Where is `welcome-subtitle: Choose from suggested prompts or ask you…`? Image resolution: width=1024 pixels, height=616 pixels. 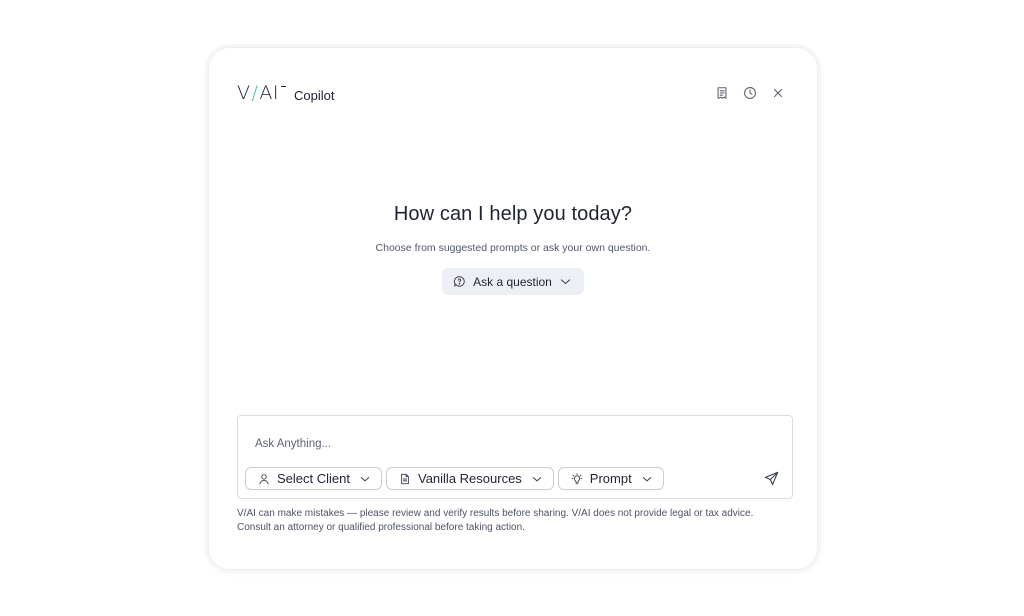
welcome-subtitle: Choose from suggested prompts or ask you… is located at coordinates (513, 248).